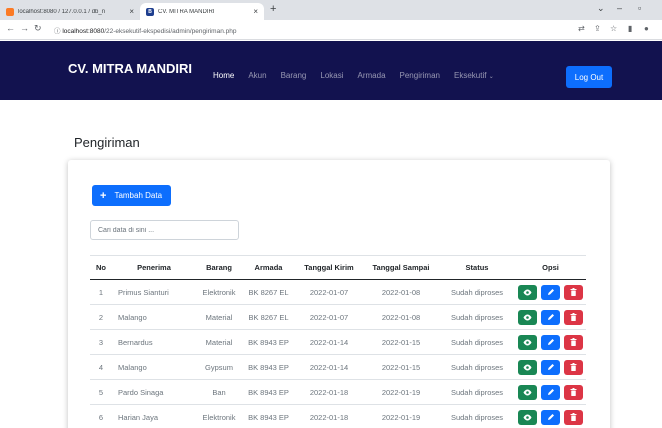 Image resolution: width=662 pixels, height=428 pixels. I want to click on sidepanel-icon: ▮, so click(630, 28).